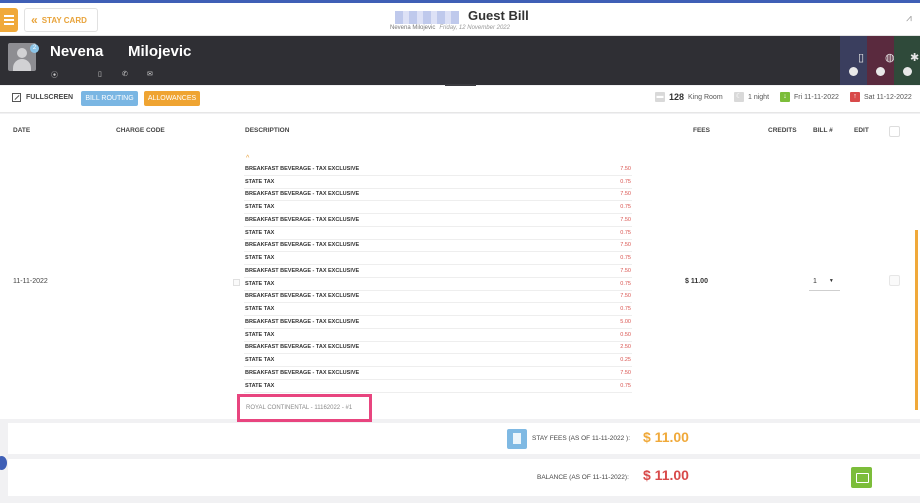 The width and height of the screenshot is (920, 503). What do you see at coordinates (16, 97) in the screenshot?
I see `expand-icon` at bounding box center [16, 97].